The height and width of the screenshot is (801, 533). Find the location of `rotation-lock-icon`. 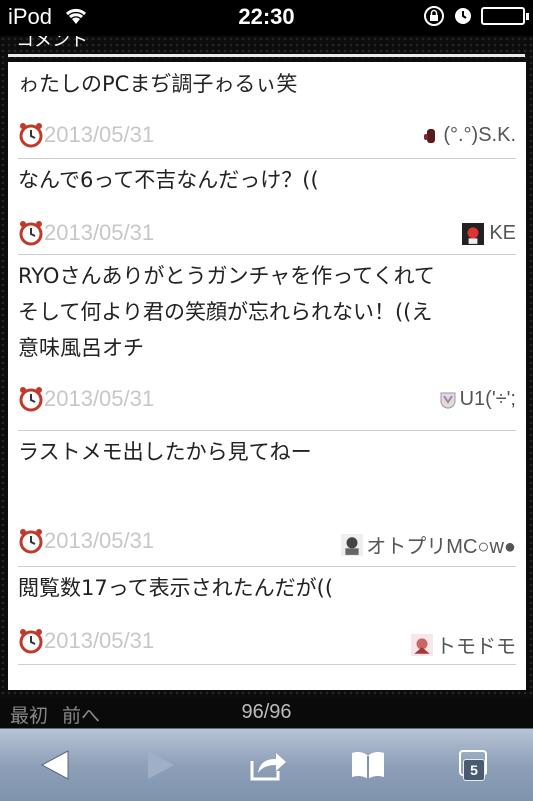

rotation-lock-icon is located at coordinates (434, 16).